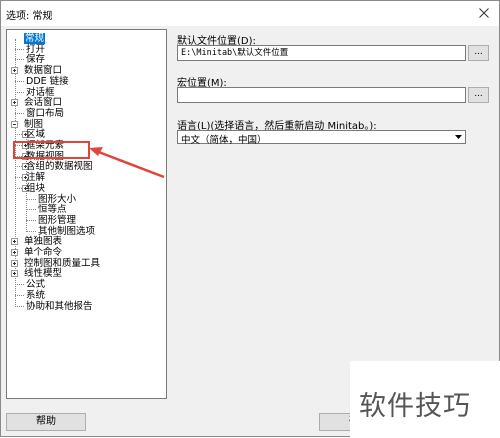 The width and height of the screenshot is (500, 438). What do you see at coordinates (40, 92) in the screenshot?
I see `tree-item-label: 对话框` at bounding box center [40, 92].